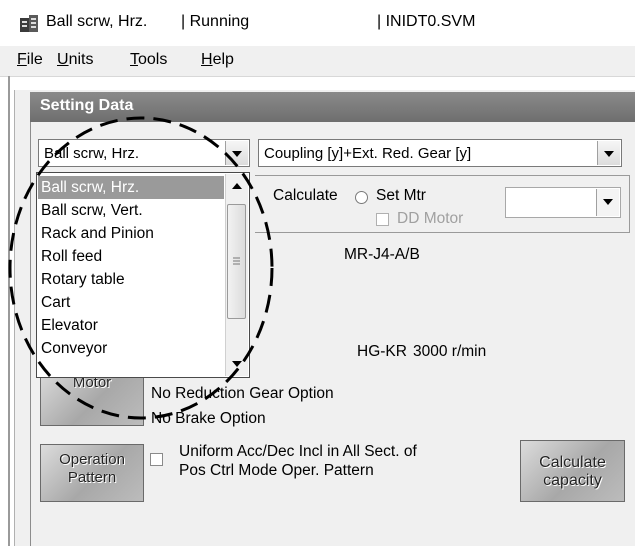  Describe the element at coordinates (75, 60) in the screenshot. I see `menu-units: Units` at that location.